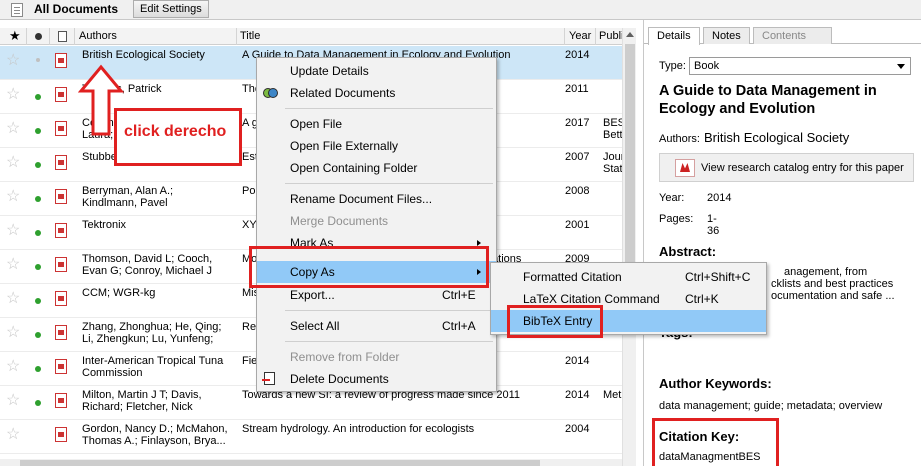 The height and width of the screenshot is (466, 921). What do you see at coordinates (98, 36) in the screenshot?
I see `column-header-authors: Authors` at bounding box center [98, 36].